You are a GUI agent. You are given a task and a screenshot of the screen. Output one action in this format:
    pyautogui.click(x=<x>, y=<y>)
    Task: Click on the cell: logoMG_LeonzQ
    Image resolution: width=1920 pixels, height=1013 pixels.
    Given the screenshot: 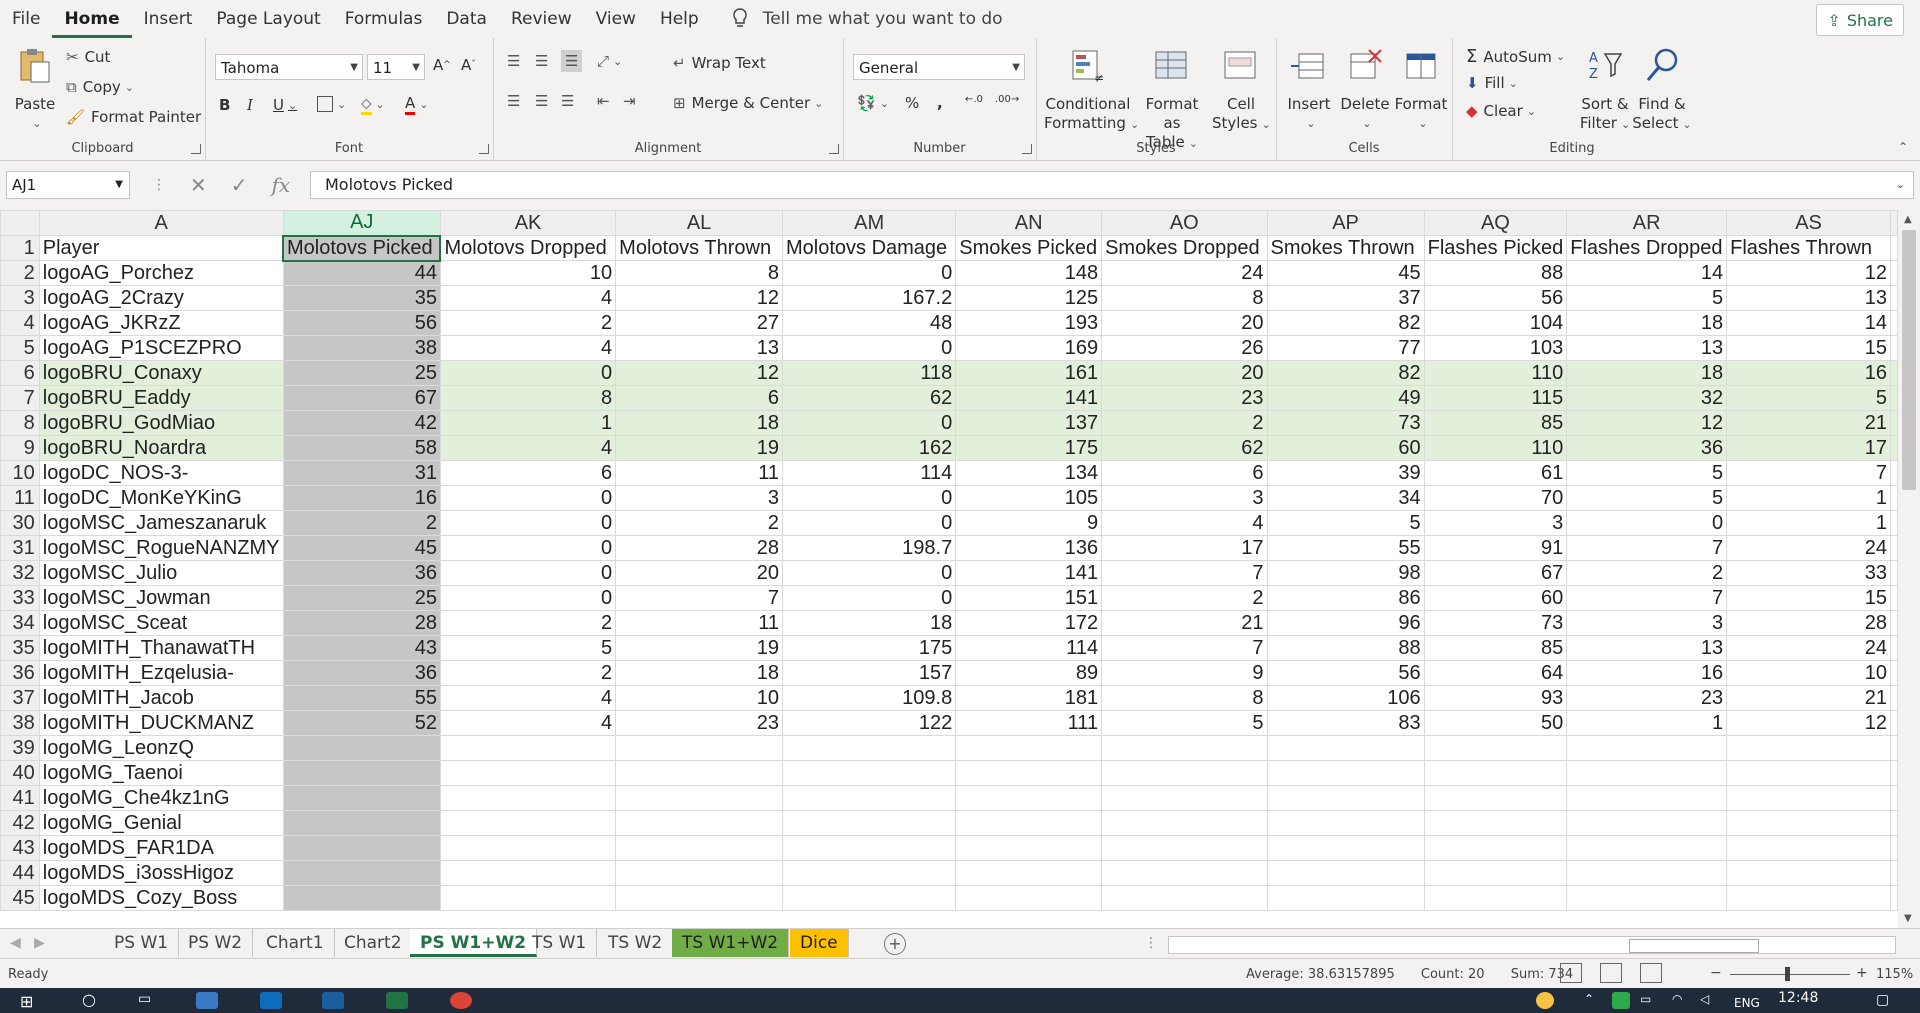 What is the action you would take?
    pyautogui.click(x=161, y=748)
    